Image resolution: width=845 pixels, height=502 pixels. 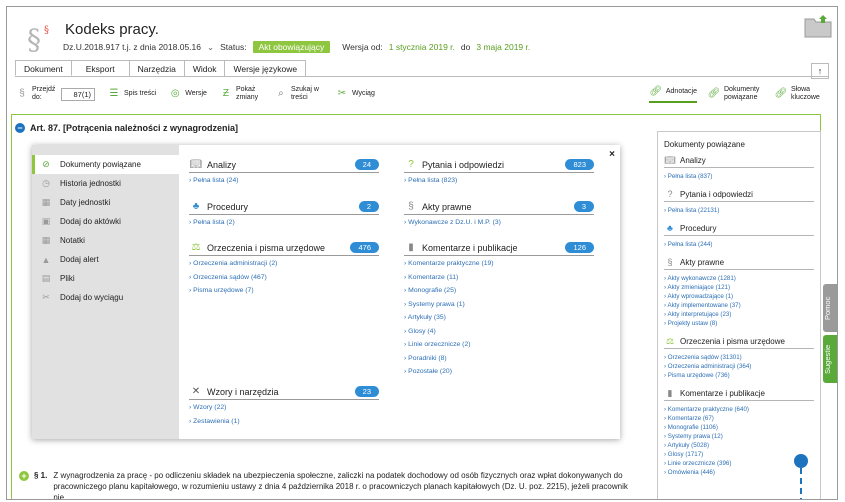 I want to click on keywords-label: Słowa kluczowe, so click(x=805, y=93).